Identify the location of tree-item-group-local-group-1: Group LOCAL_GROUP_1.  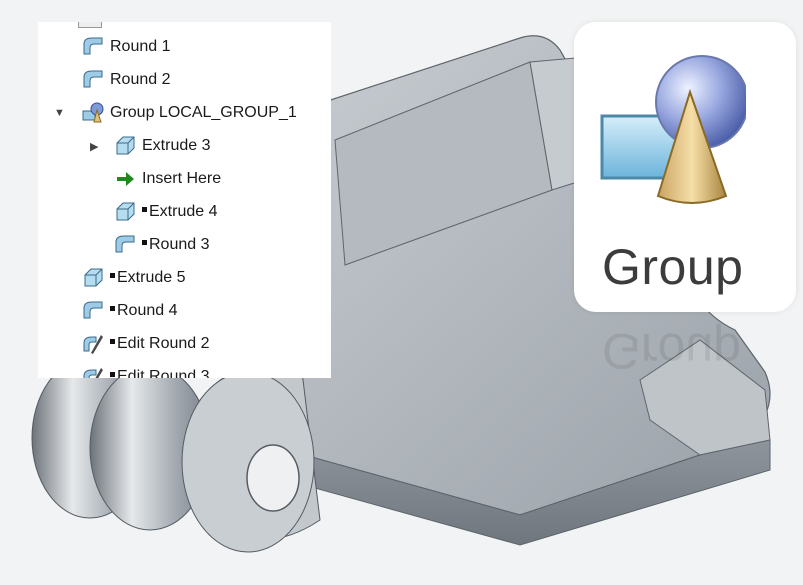
(189, 113).